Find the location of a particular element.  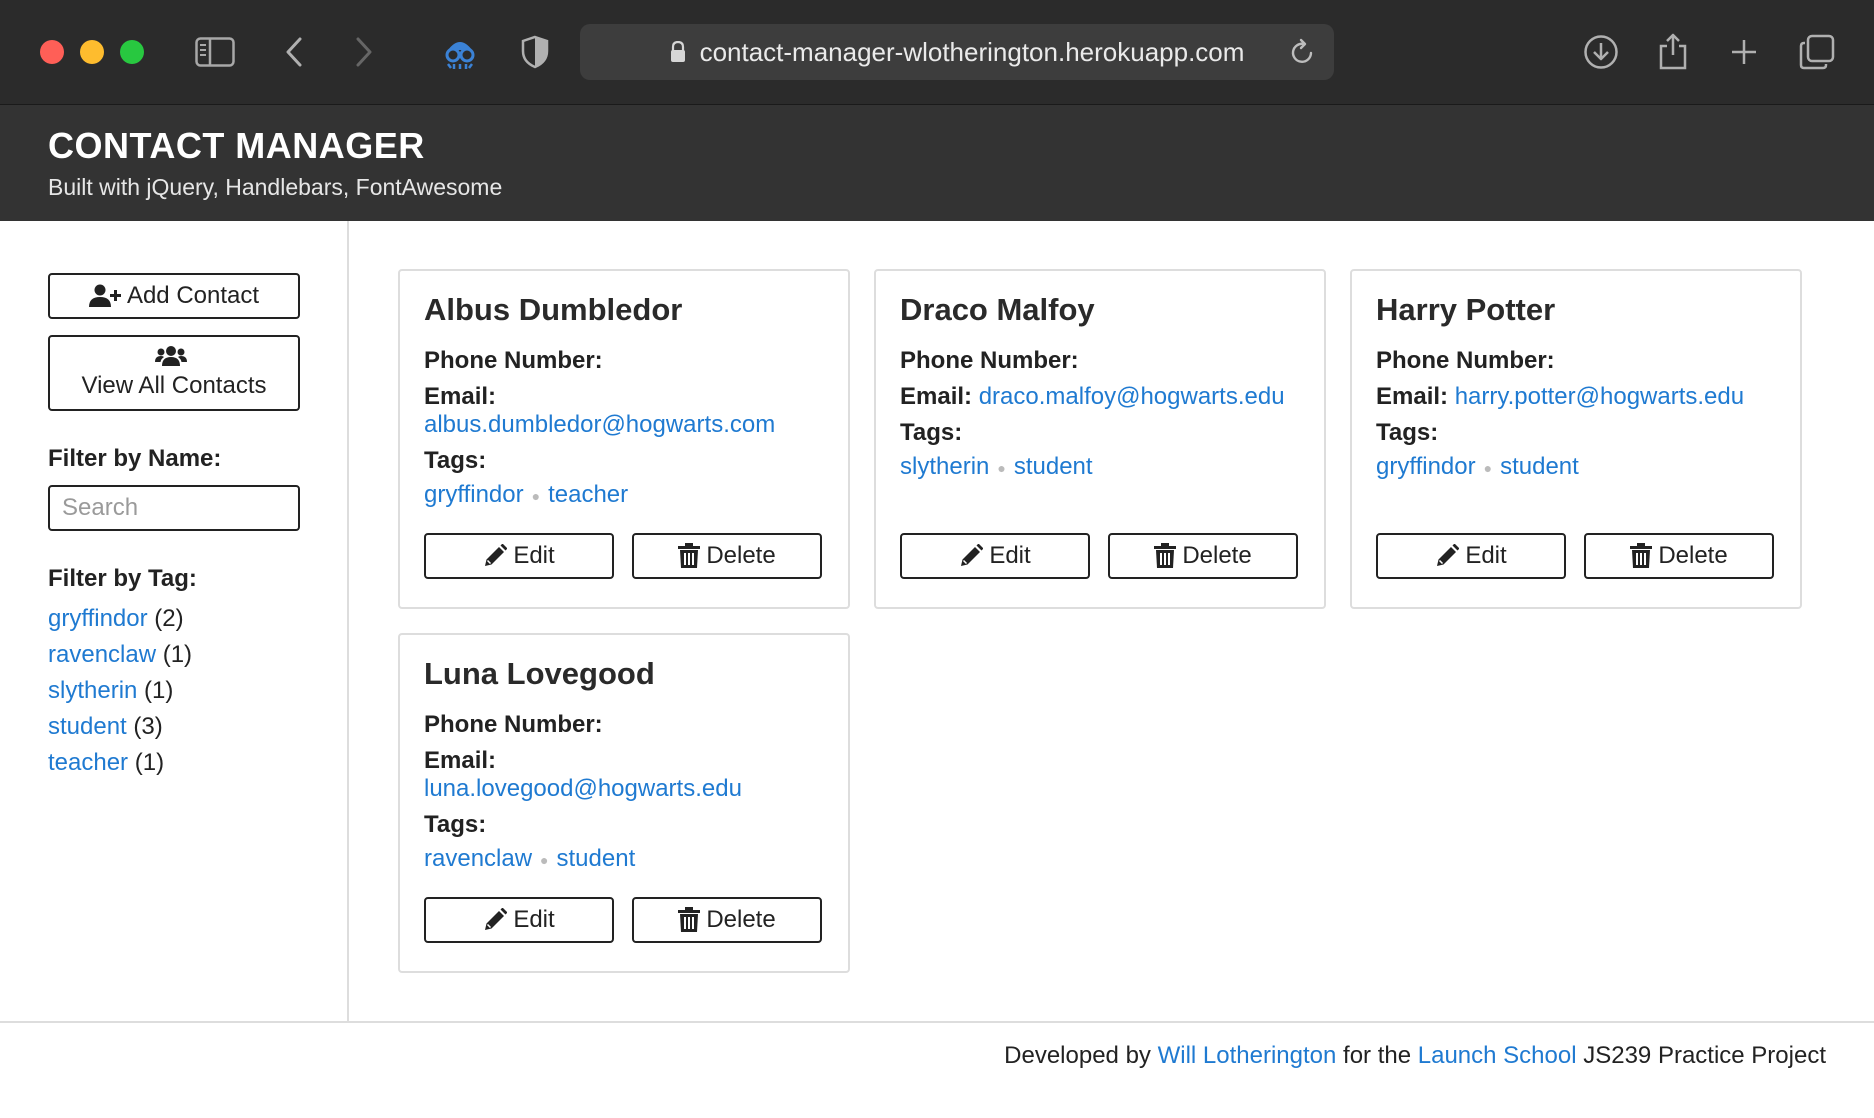

privacy-report-icon is located at coordinates (460, 52).